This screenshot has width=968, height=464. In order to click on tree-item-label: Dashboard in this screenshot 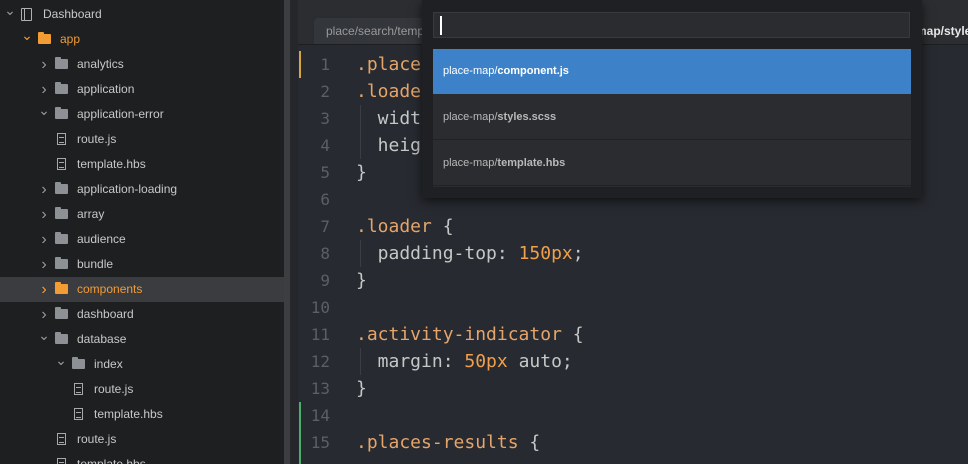, I will do `click(72, 14)`.